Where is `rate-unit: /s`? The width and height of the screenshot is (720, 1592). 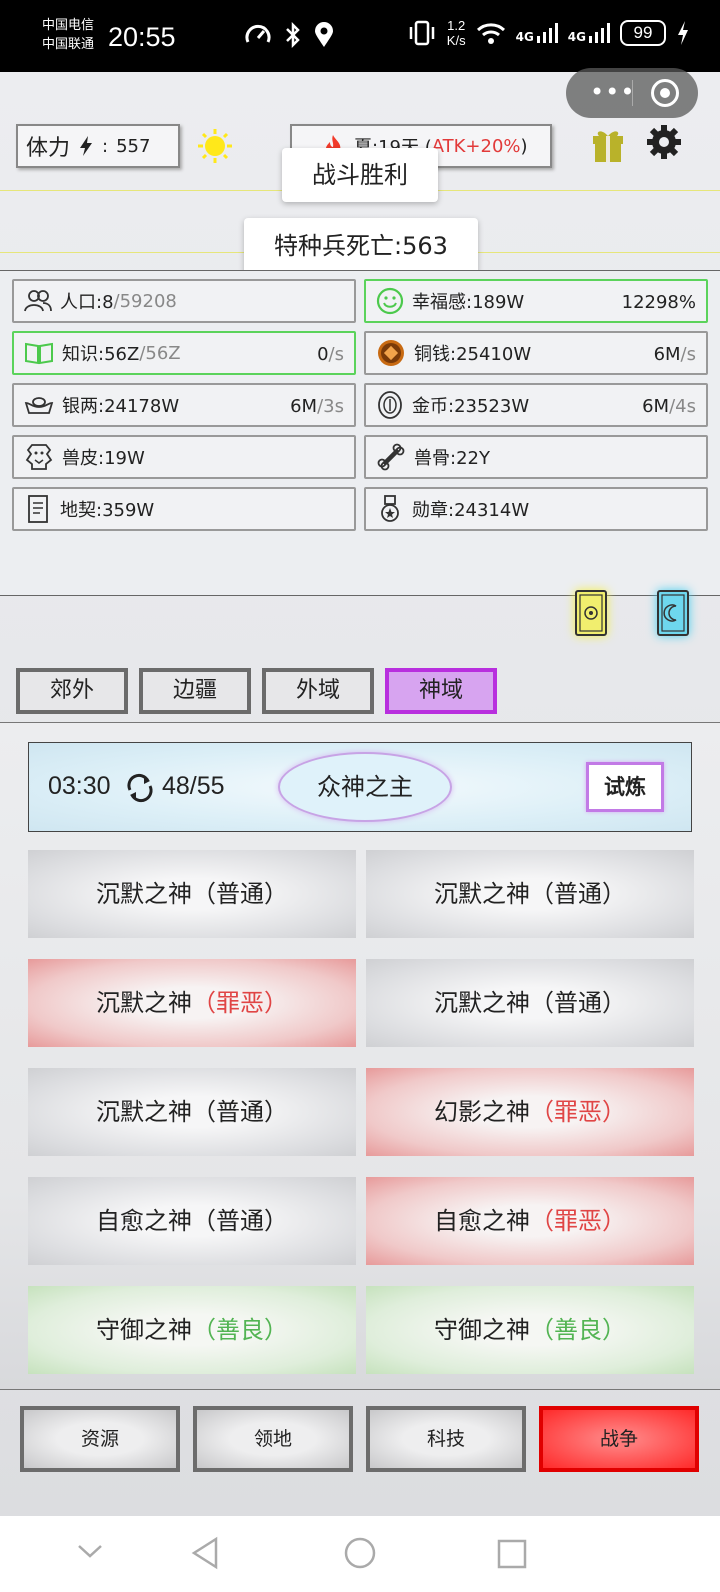 rate-unit: /s is located at coordinates (336, 354).